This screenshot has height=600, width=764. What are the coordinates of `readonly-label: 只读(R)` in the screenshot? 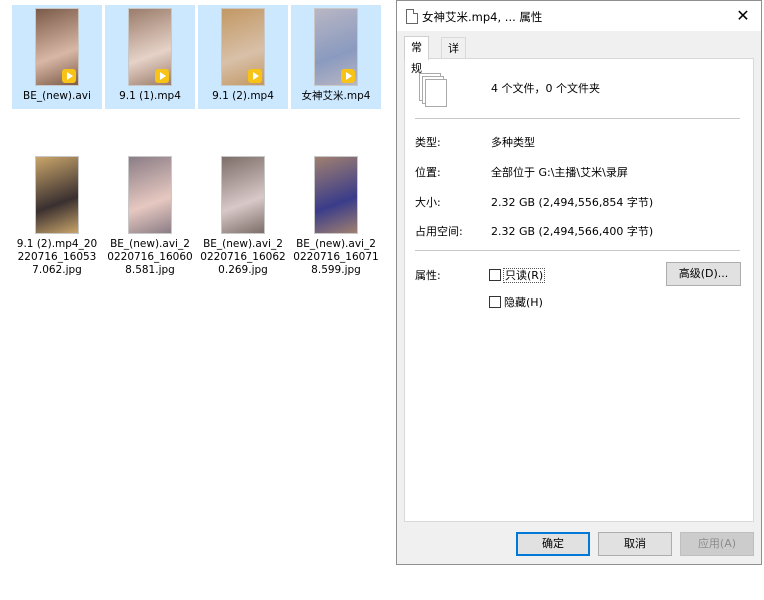 It's located at (524, 275).